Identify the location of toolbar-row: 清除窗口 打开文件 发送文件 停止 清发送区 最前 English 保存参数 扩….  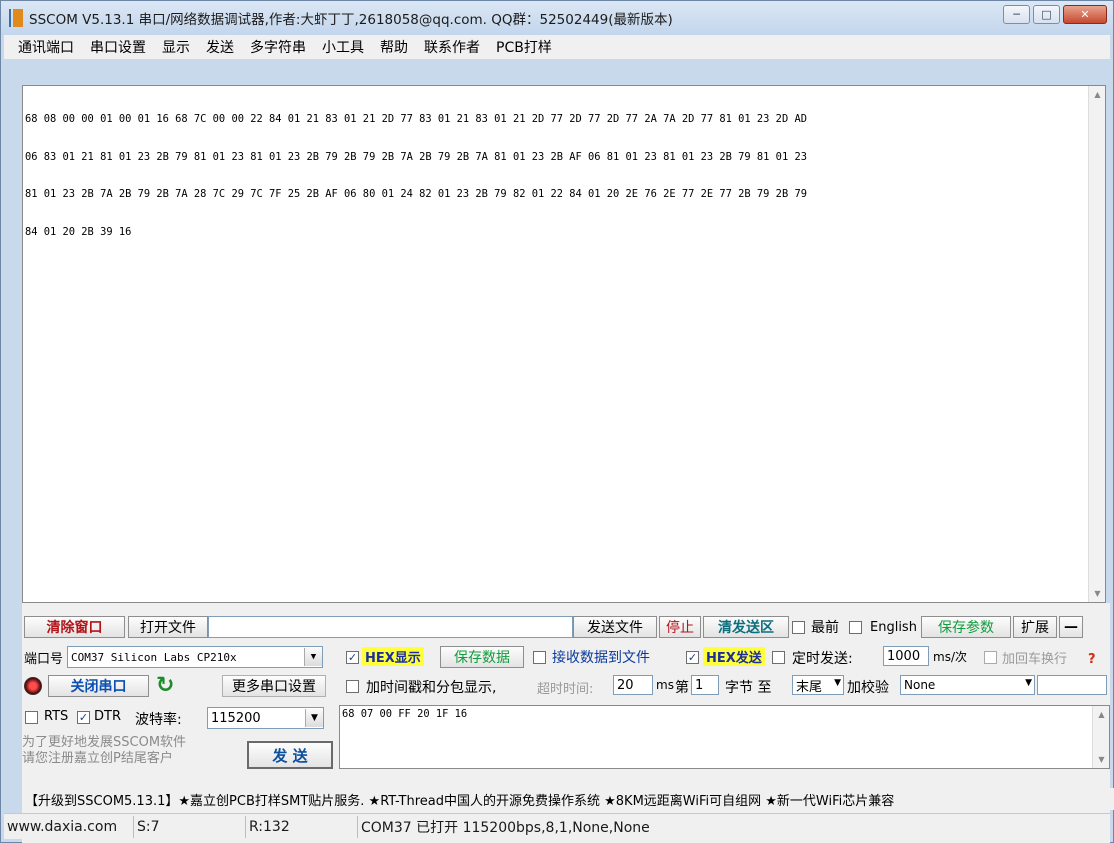
(566, 627).